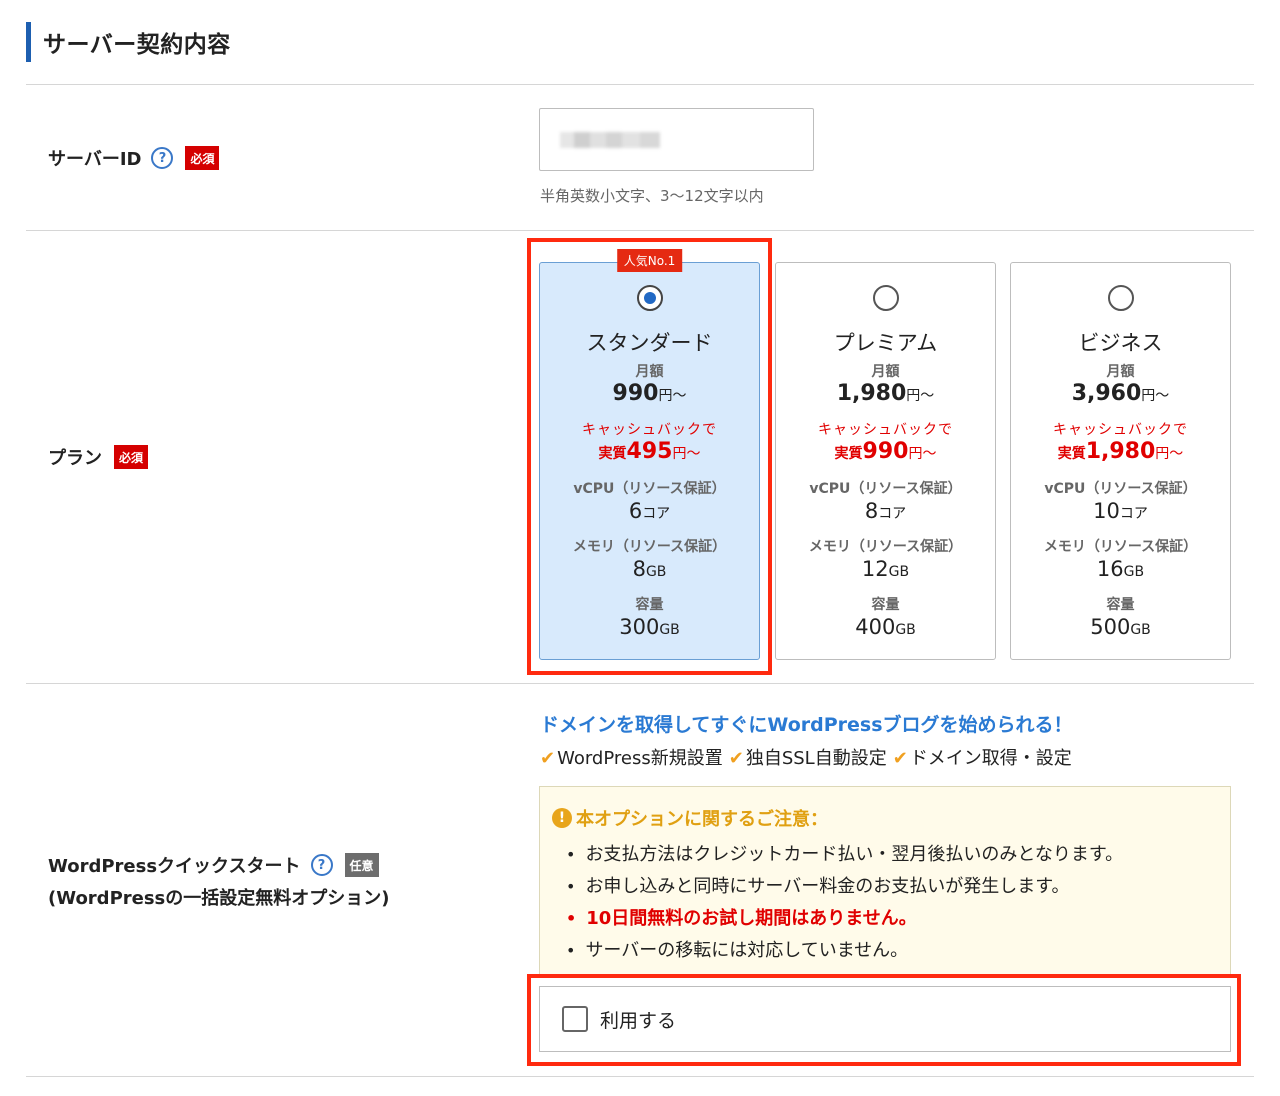  Describe the element at coordinates (649, 393) in the screenshot. I see `monthly-price: 990円〜` at that location.